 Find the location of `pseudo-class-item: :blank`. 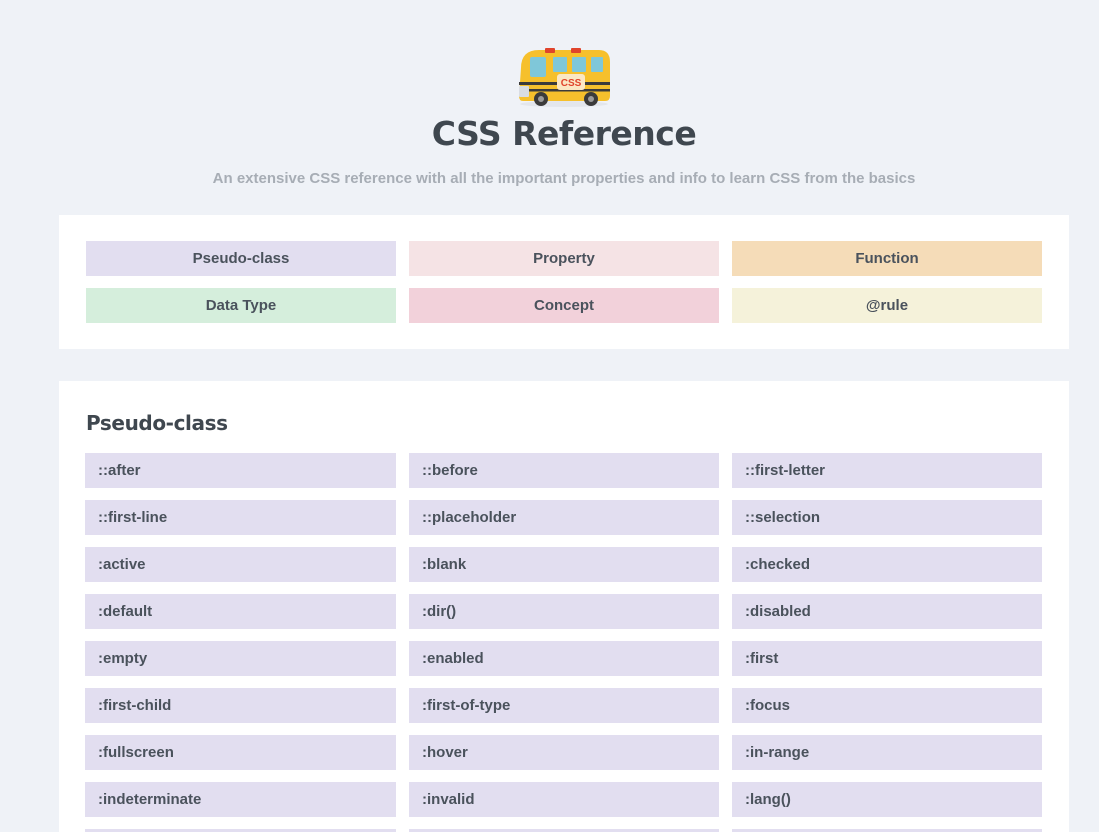

pseudo-class-item: :blank is located at coordinates (564, 564).